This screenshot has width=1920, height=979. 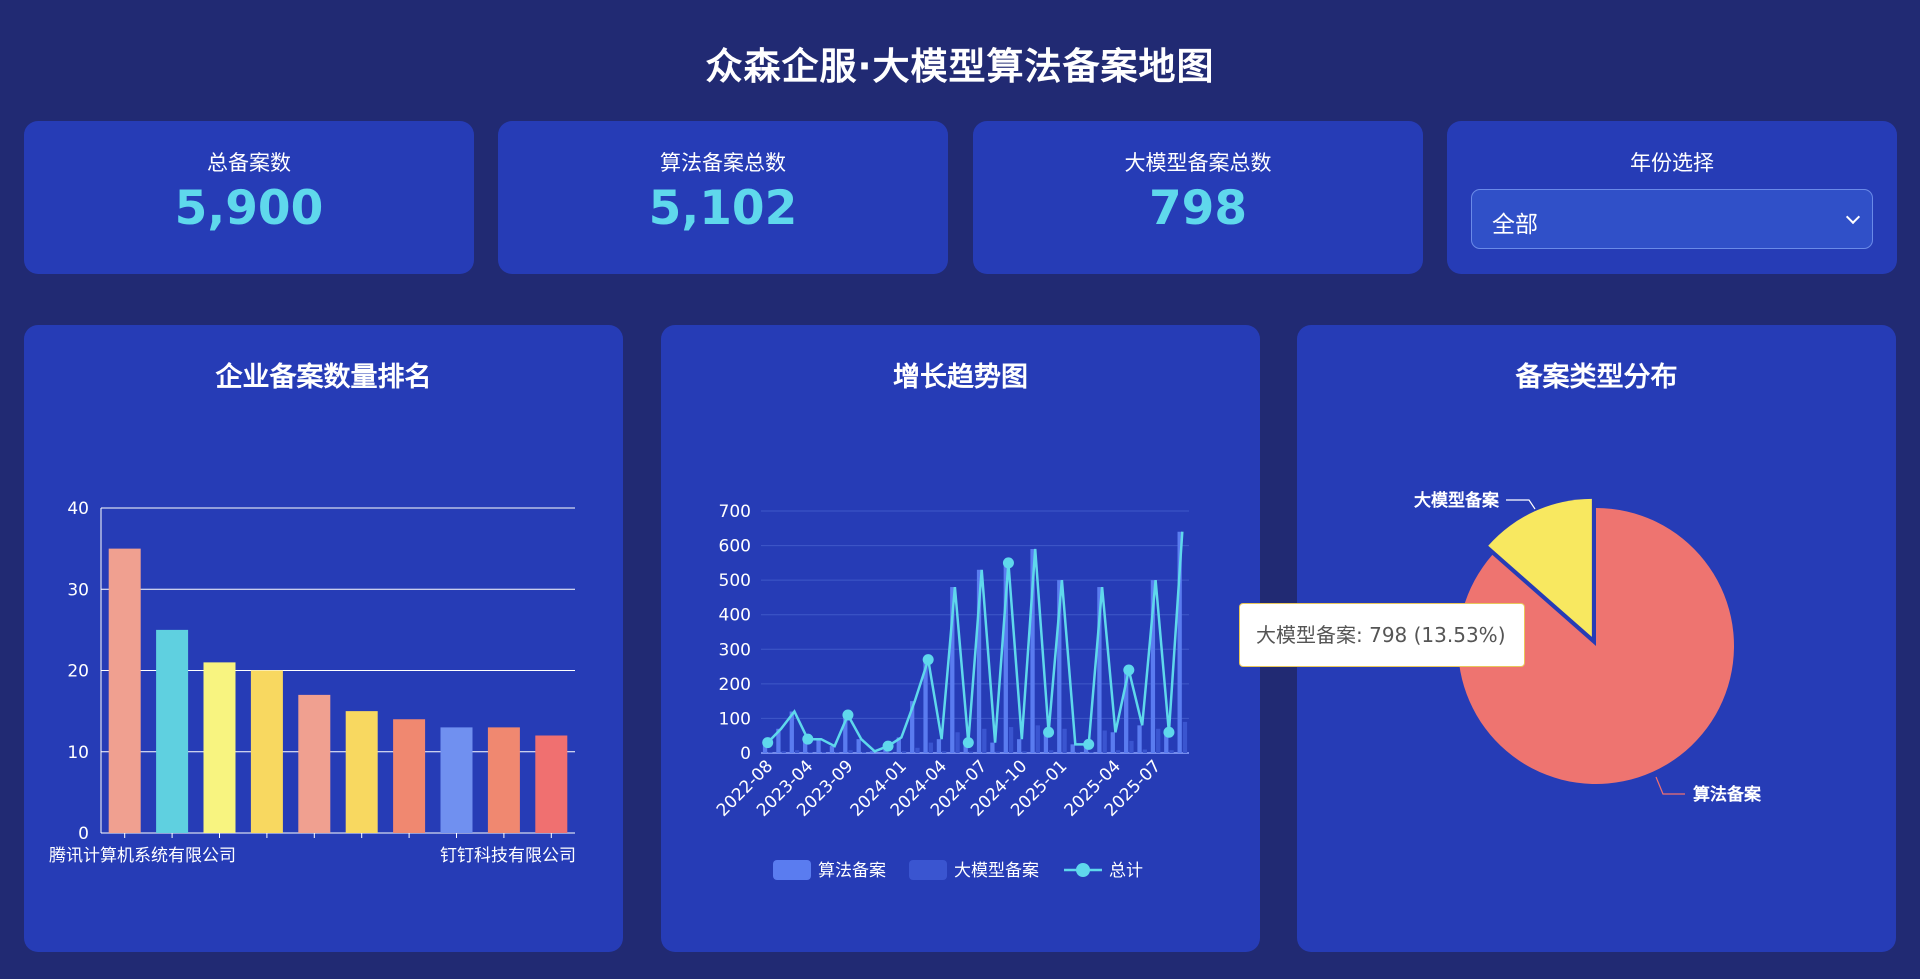 What do you see at coordinates (723, 163) in the screenshot?
I see `stat-label: 算法备案总数` at bounding box center [723, 163].